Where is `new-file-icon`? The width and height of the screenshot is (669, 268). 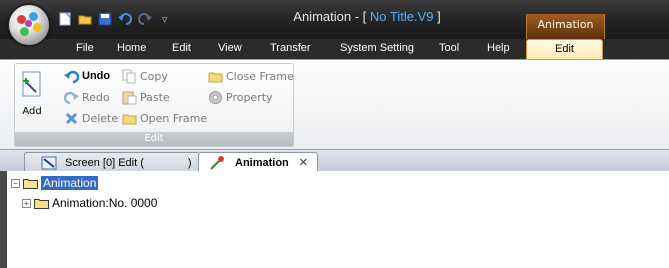 new-file-icon is located at coordinates (65, 19).